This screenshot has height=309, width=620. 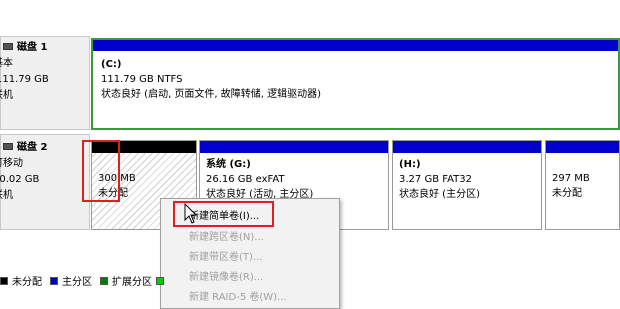 What do you see at coordinates (20, 179) in the screenshot?
I see `disk-2-size: 30.02 GB` at bounding box center [20, 179].